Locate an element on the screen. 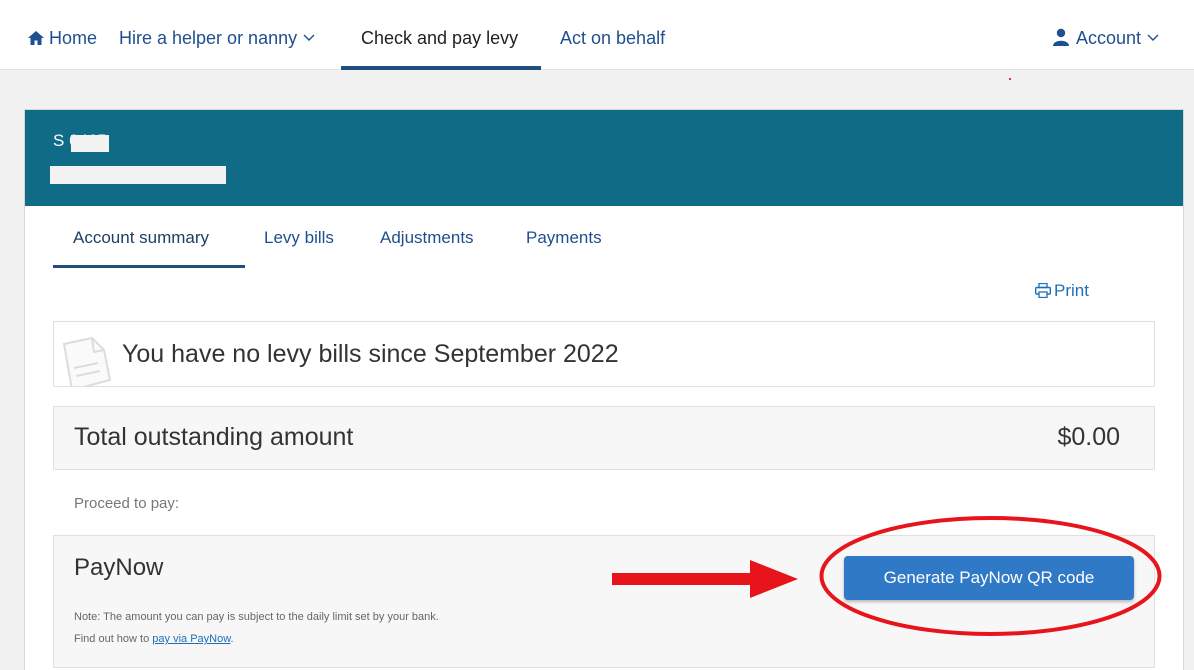 The width and height of the screenshot is (1194, 670). nav-hire-label: Hire a helper or nanny is located at coordinates (208, 38).